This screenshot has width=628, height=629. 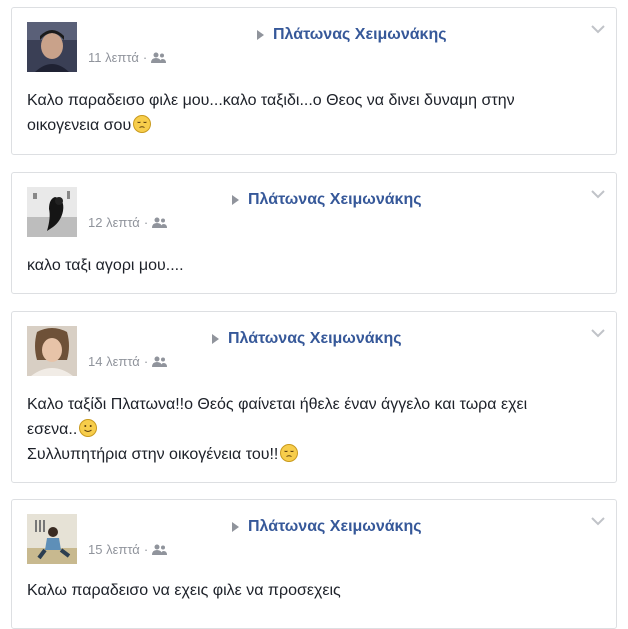 I want to click on timestamp-link: 11 λεπτά, so click(x=113, y=57).